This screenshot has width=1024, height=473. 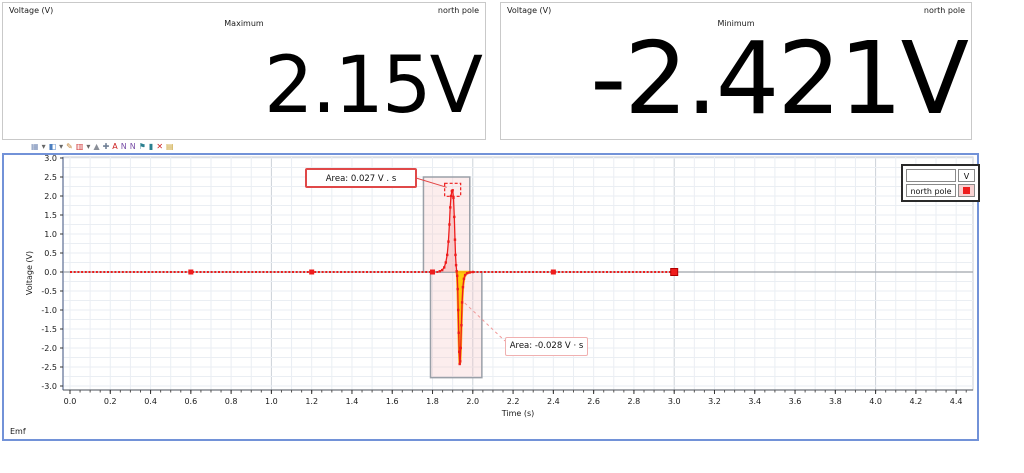 What do you see at coordinates (779, 78) in the screenshot?
I see `meter-value: -2.421V` at bounding box center [779, 78].